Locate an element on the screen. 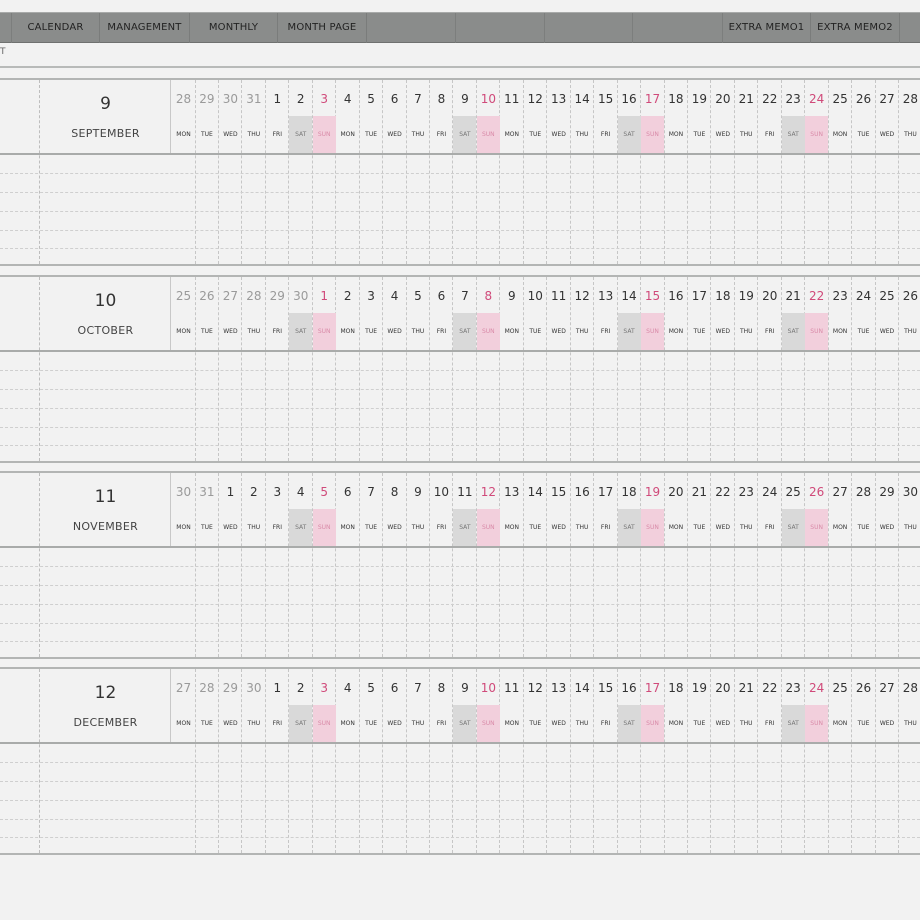 The width and height of the screenshot is (920, 920). day-column: 29 FRI is located at coordinates (278, 369).